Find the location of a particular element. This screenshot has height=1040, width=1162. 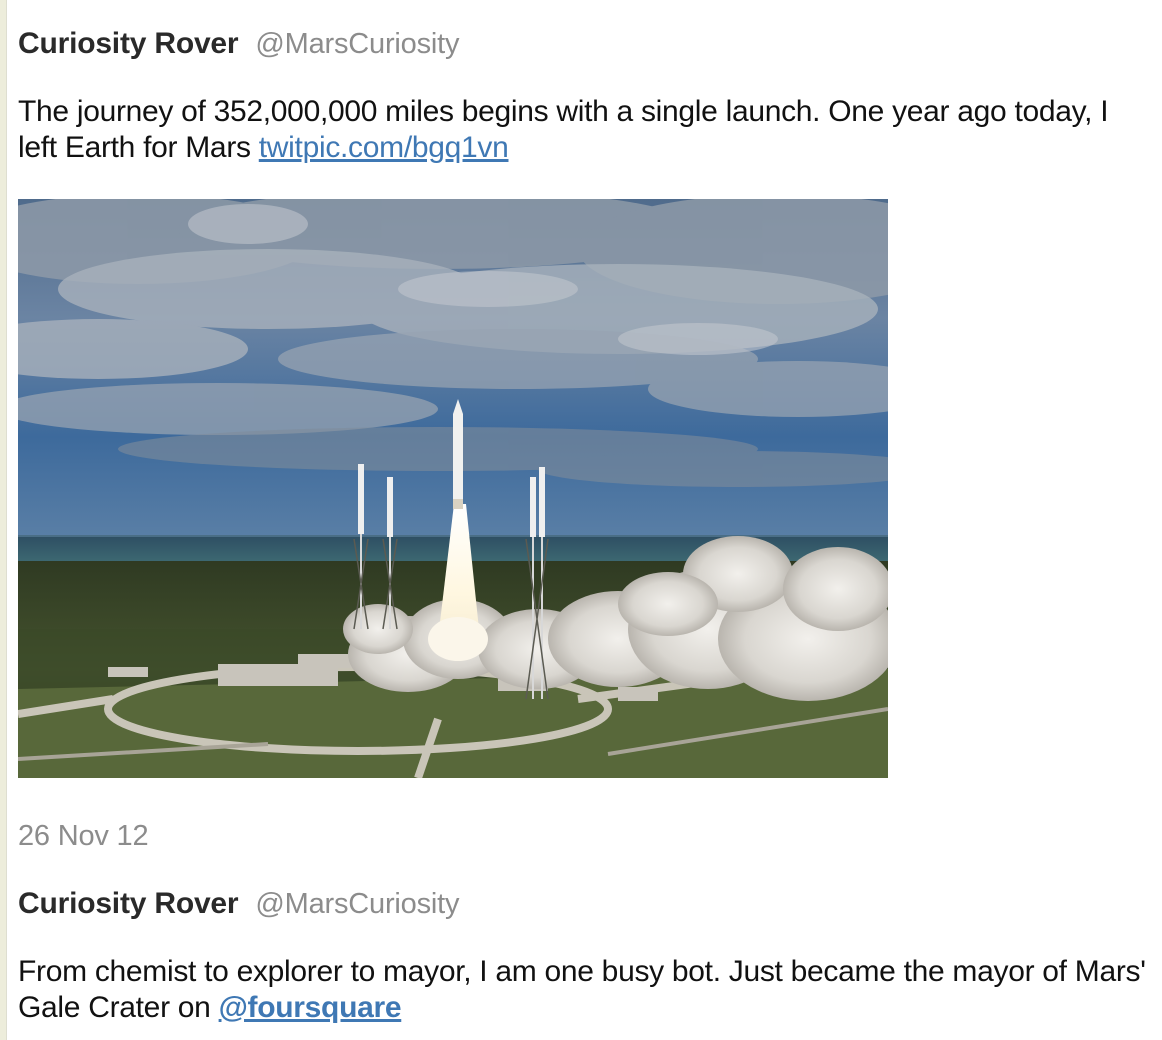

tweet-link: twitpic.com/bgq1vn is located at coordinates (384, 147).